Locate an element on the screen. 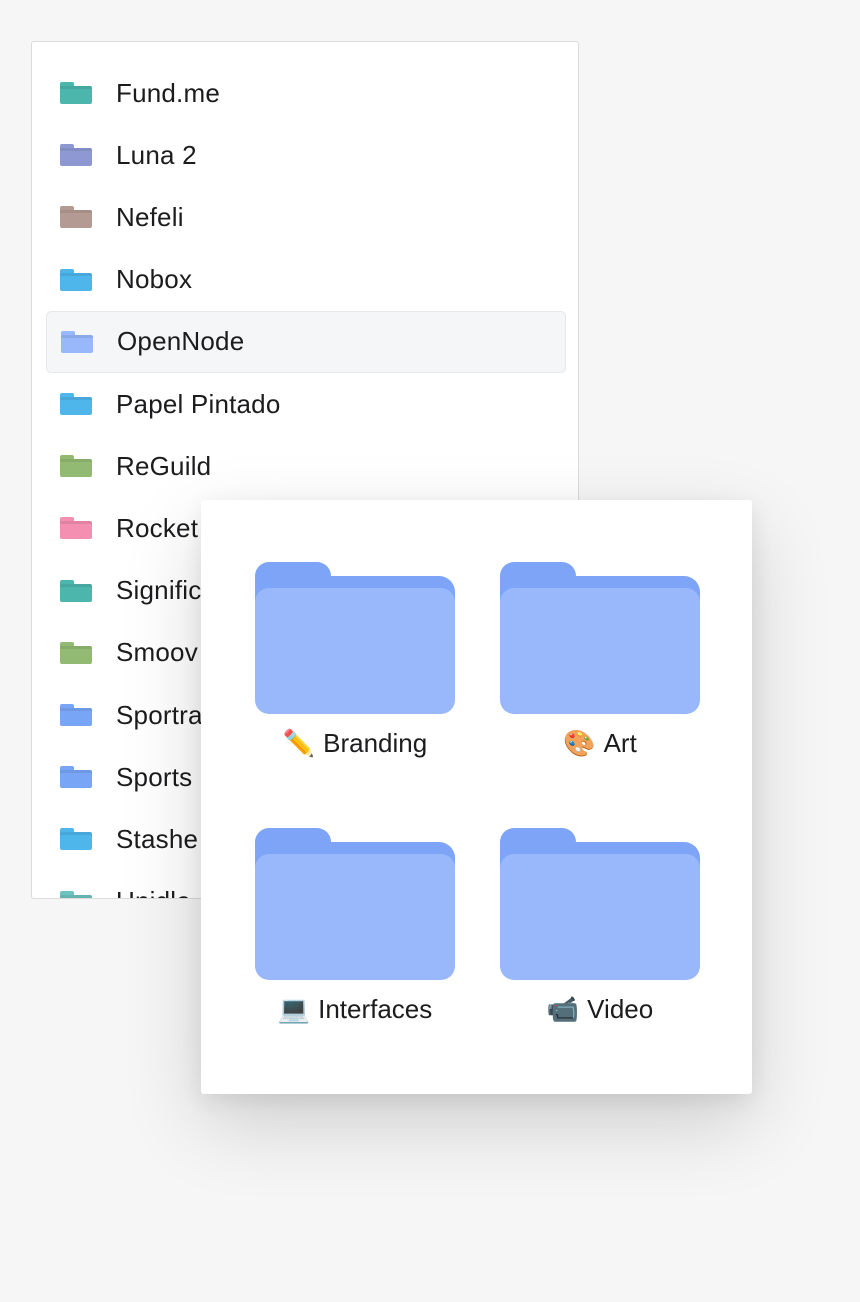 The image size is (860, 1302). folder-list-item: Nobox is located at coordinates (306, 280).